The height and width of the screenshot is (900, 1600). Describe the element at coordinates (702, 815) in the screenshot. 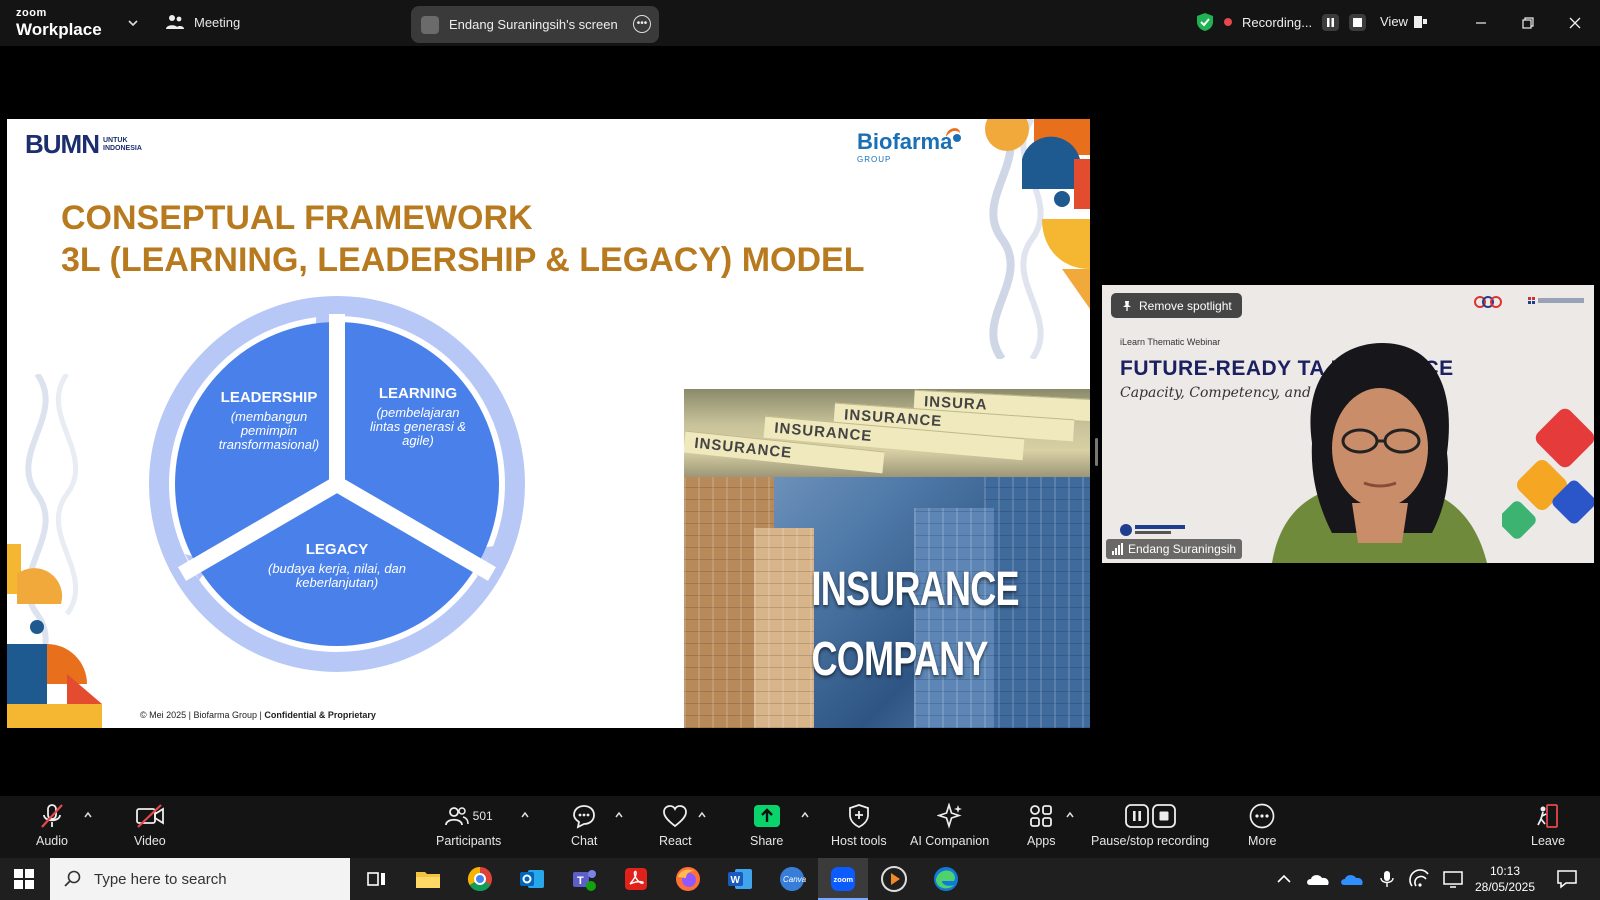

I see `react-options-caret-icon` at that location.